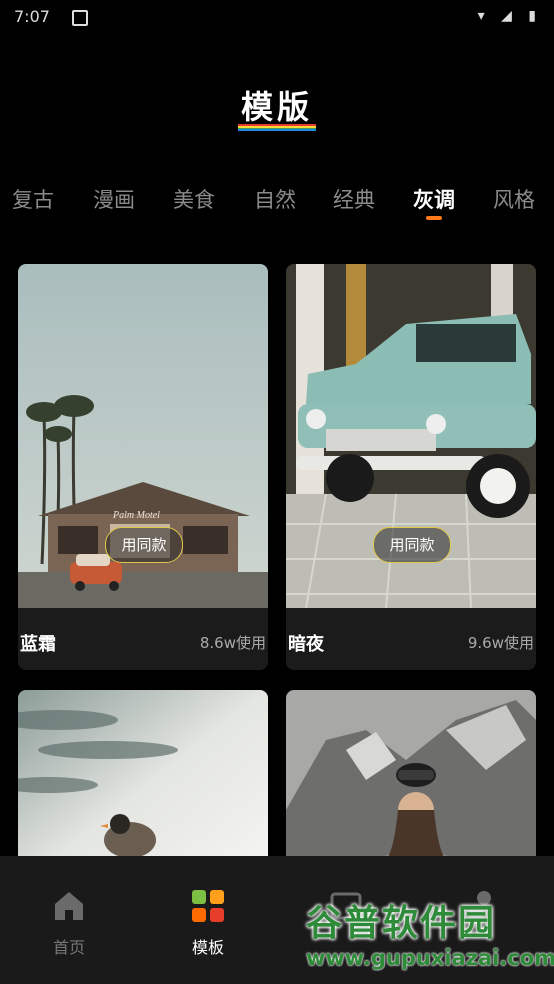 The image size is (554, 984). I want to click on tab-gray-tone: 灰调, so click(434, 199).